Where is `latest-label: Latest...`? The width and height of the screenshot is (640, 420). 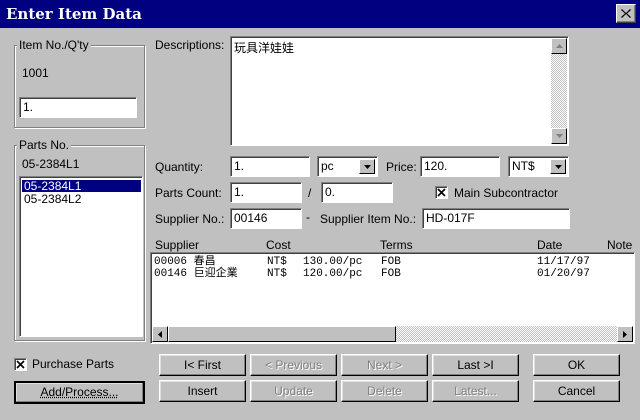 latest-label: Latest... is located at coordinates (475, 391).